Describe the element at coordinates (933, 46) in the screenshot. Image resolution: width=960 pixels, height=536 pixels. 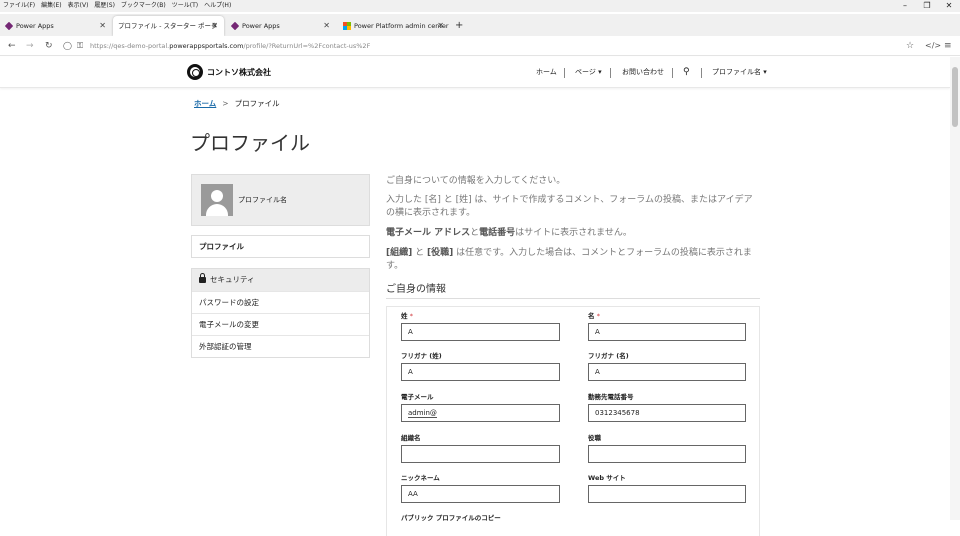
I see `code-icon: </>` at that location.